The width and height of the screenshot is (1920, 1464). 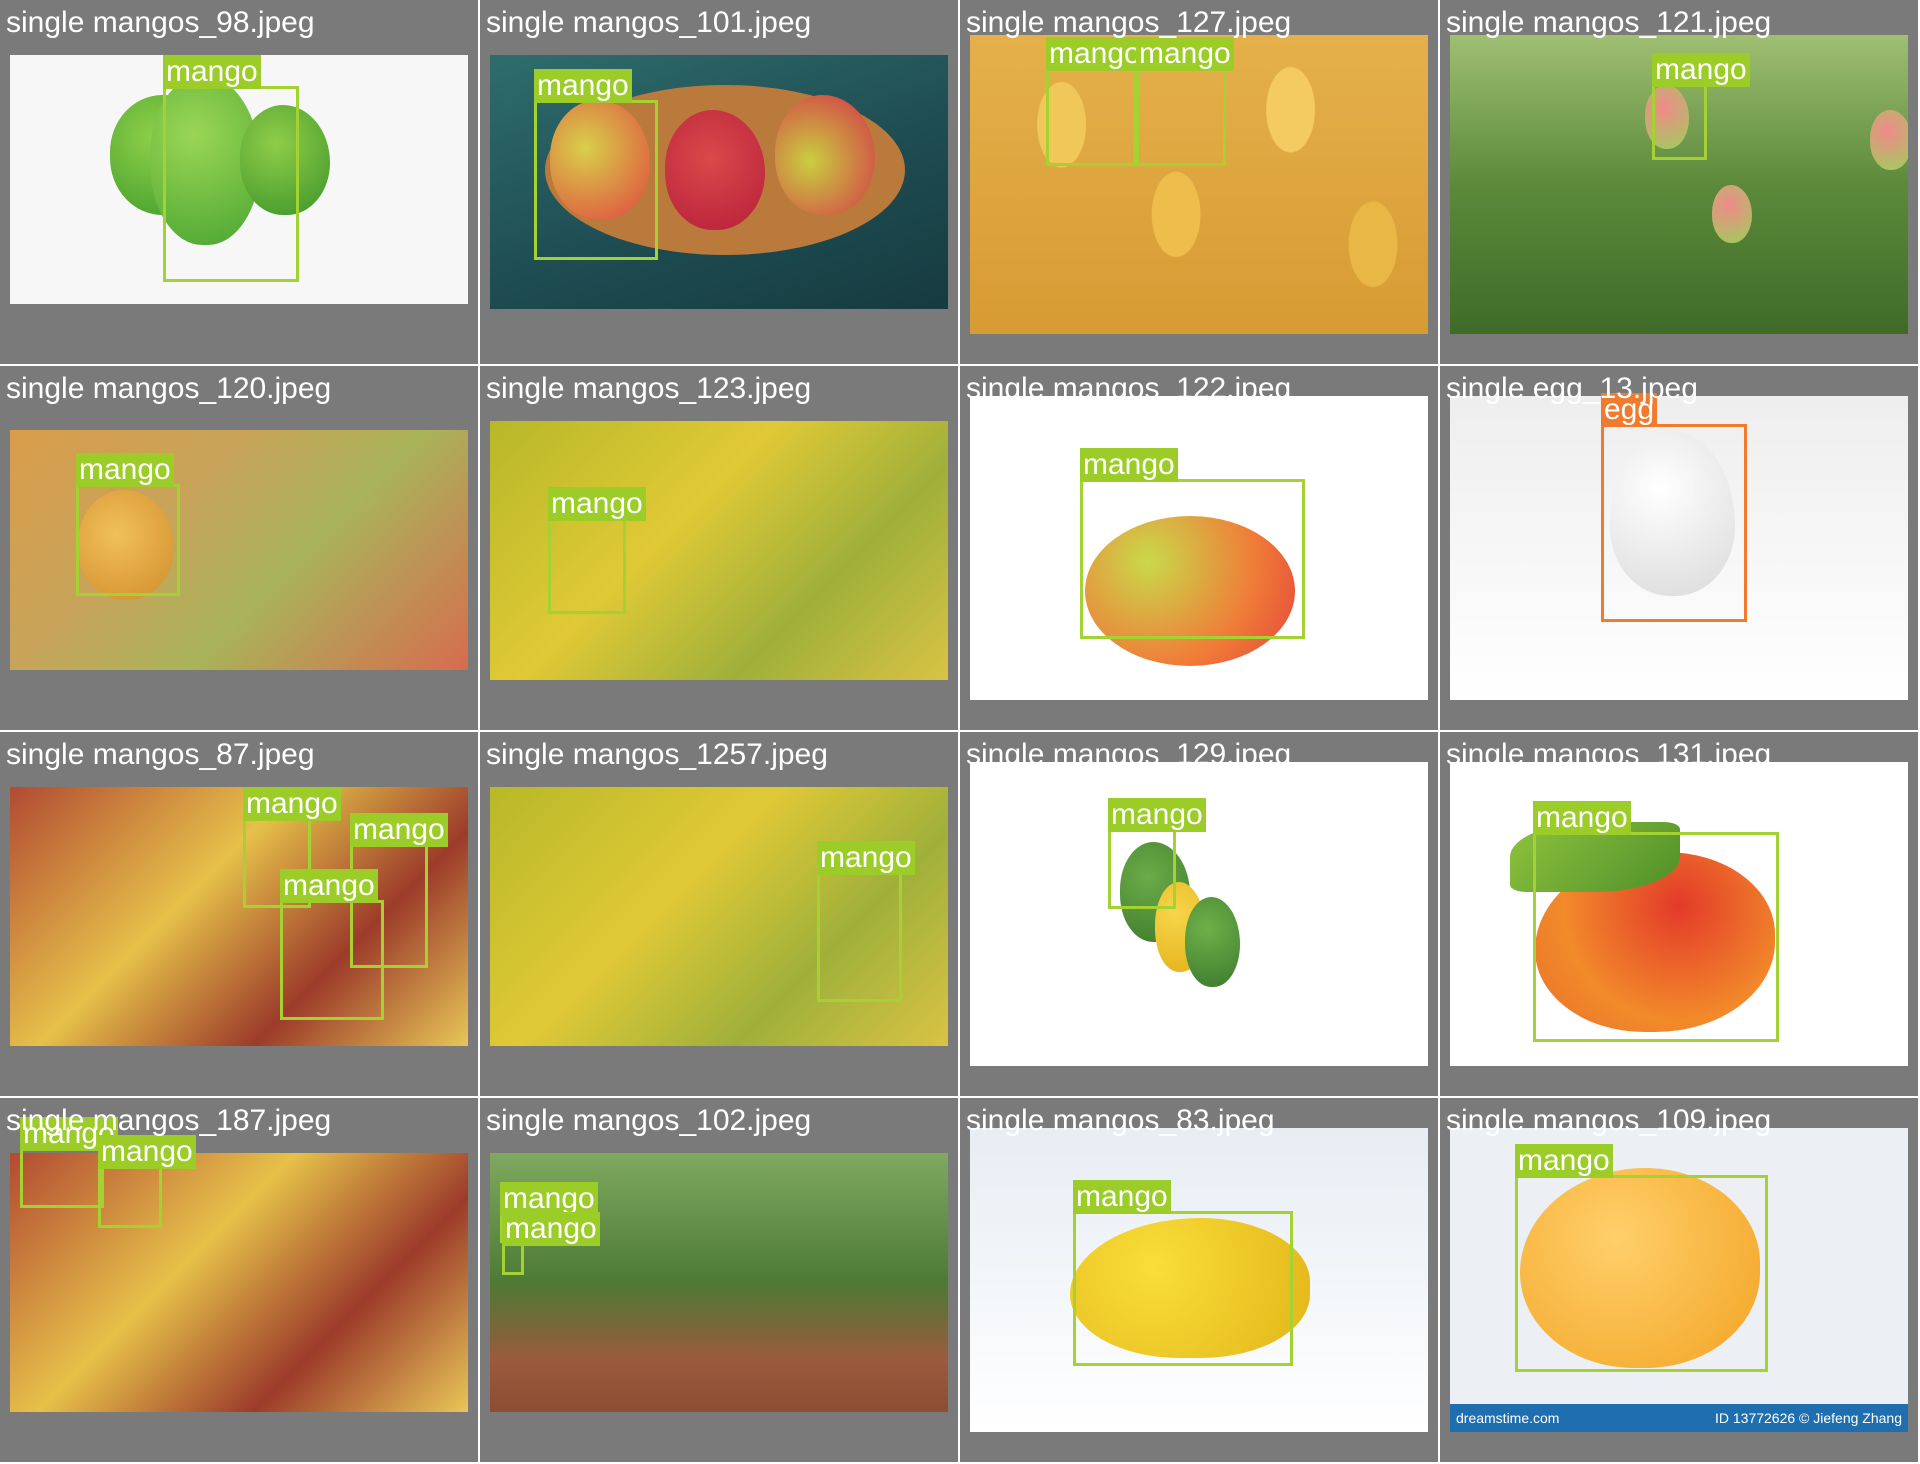 I want to click on tile-title: single egg_13.jpeg, so click(x=1572, y=388).